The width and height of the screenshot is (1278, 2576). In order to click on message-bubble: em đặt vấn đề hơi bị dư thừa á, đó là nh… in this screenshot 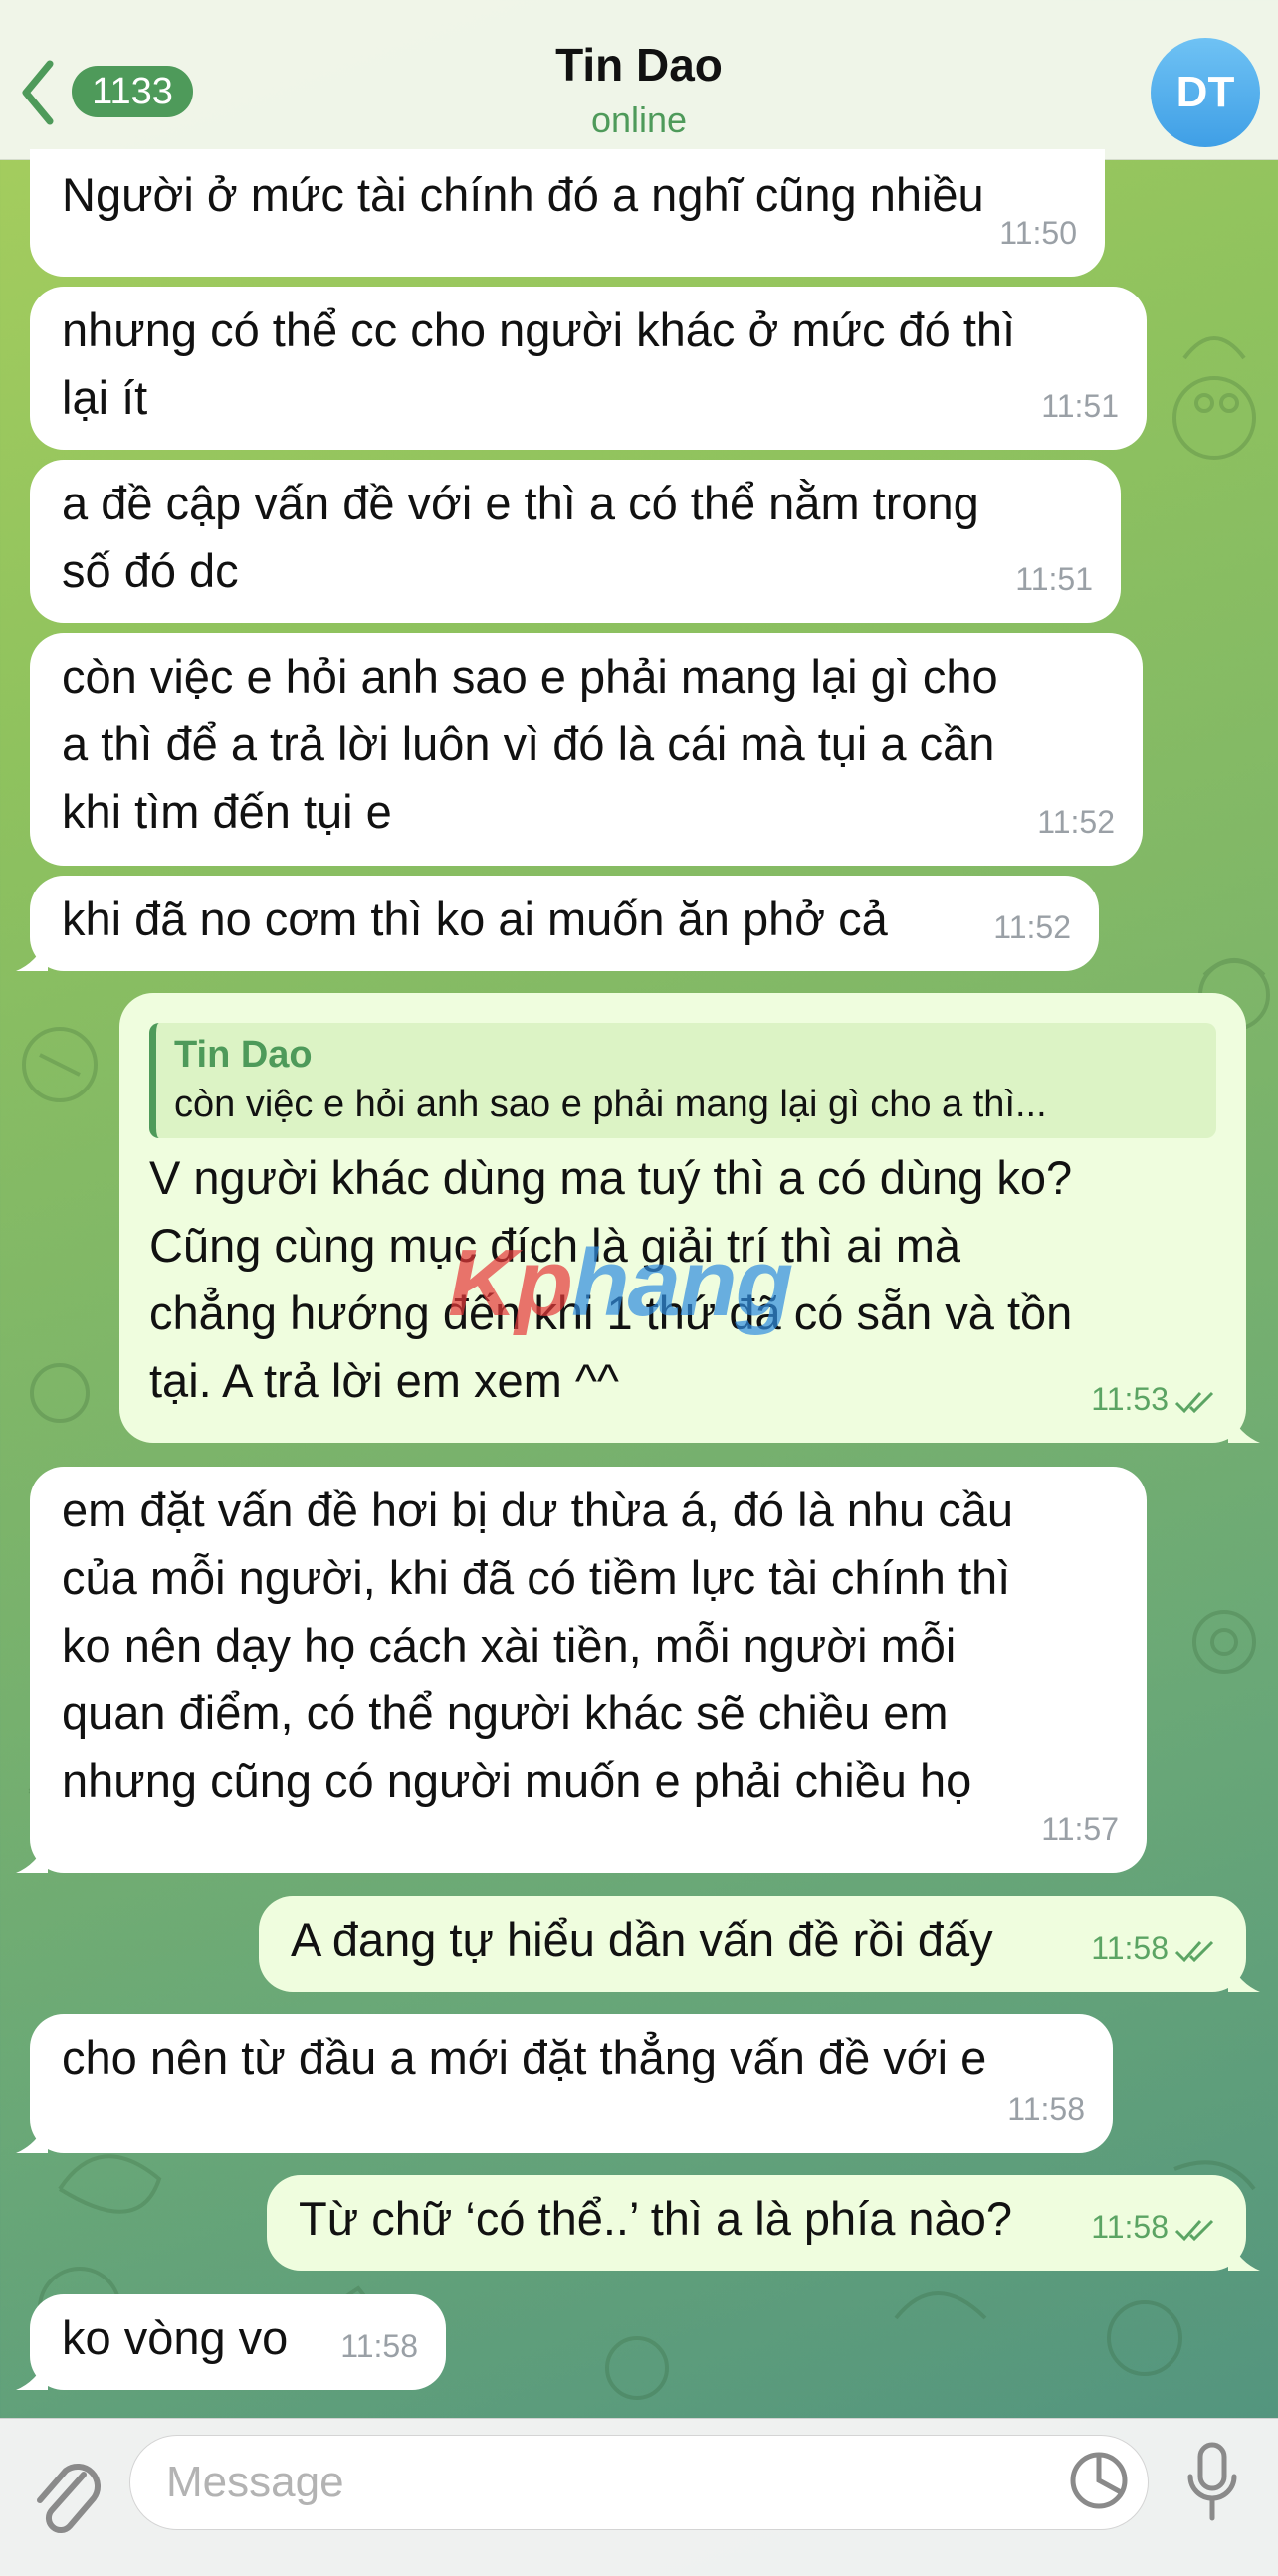, I will do `click(582, 1670)`.